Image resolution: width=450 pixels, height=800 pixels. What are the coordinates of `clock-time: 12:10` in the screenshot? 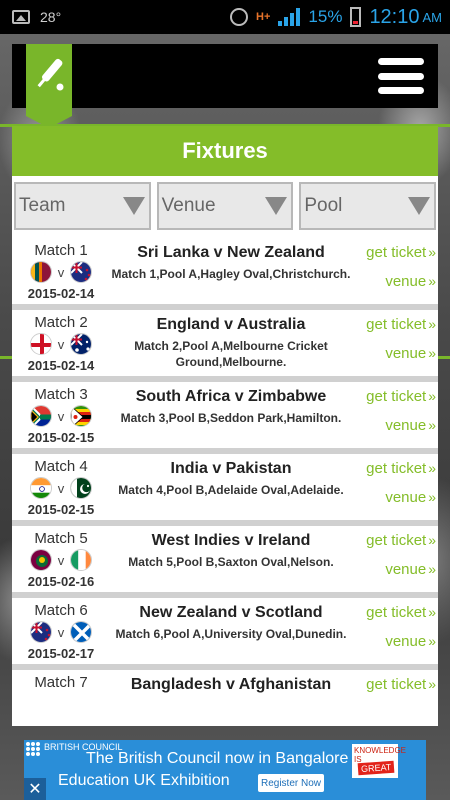 It's located at (394, 16).